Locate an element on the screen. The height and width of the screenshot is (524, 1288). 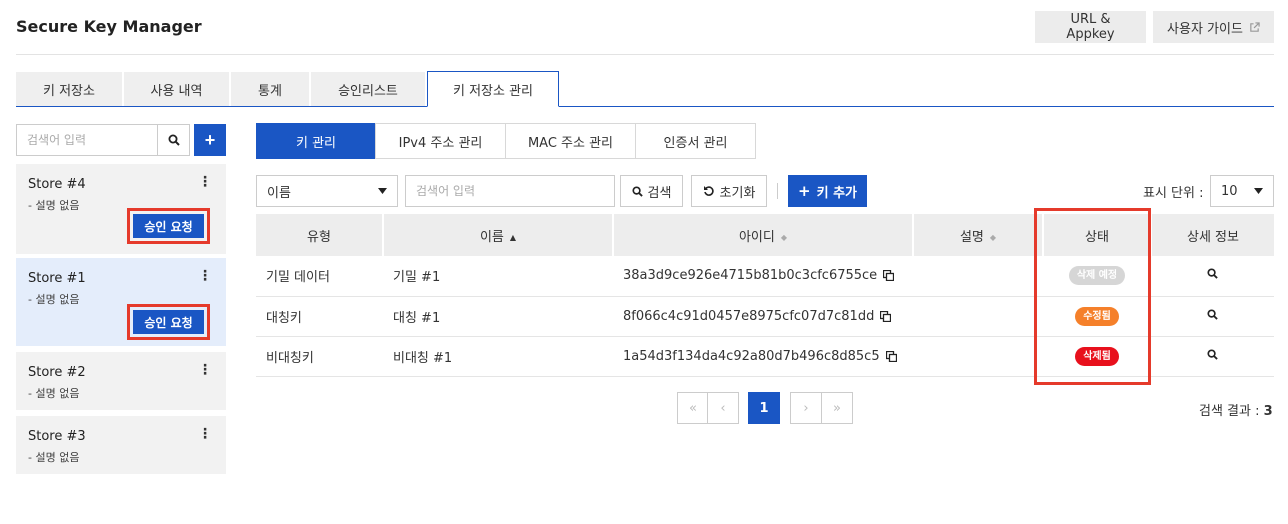
user-guide-button: 사용자 가이드 is located at coordinates (1213, 27).